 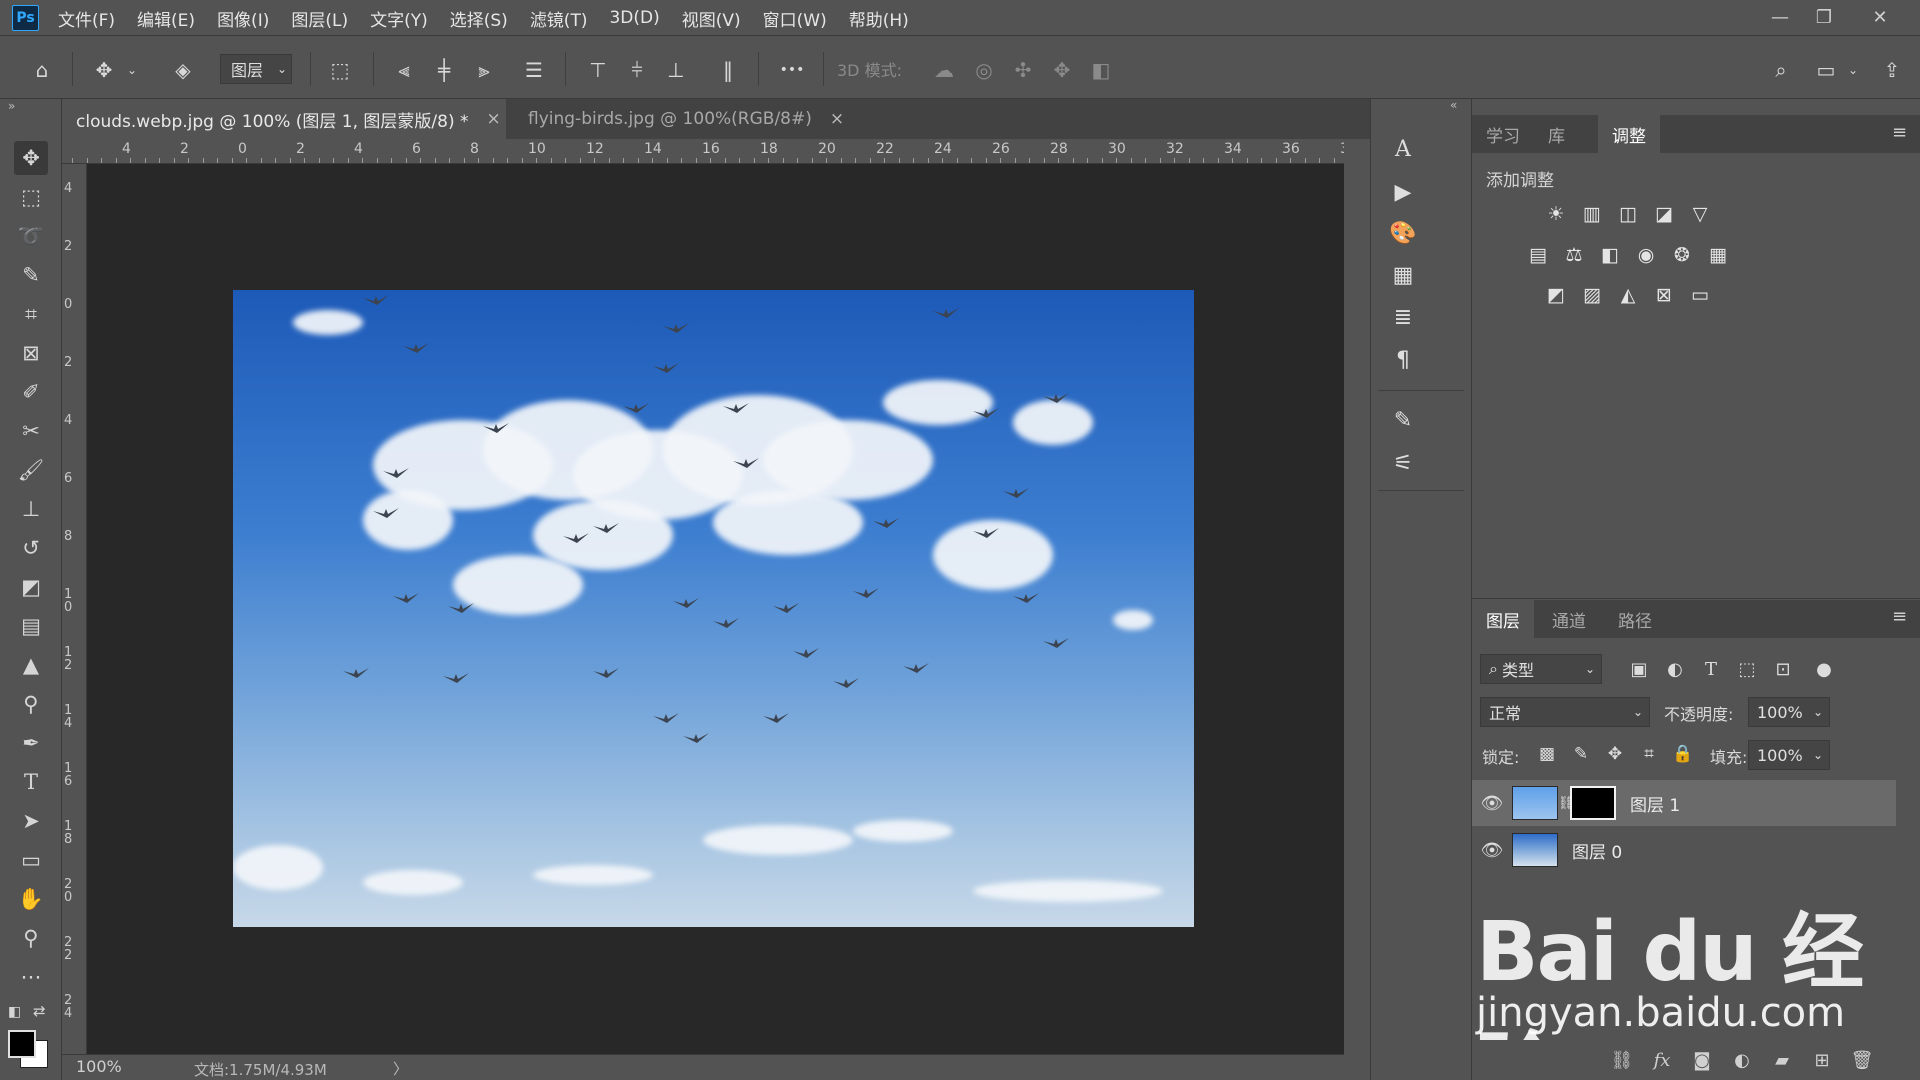 What do you see at coordinates (11, 106) in the screenshot?
I see `expand-toolbar-icon: »` at bounding box center [11, 106].